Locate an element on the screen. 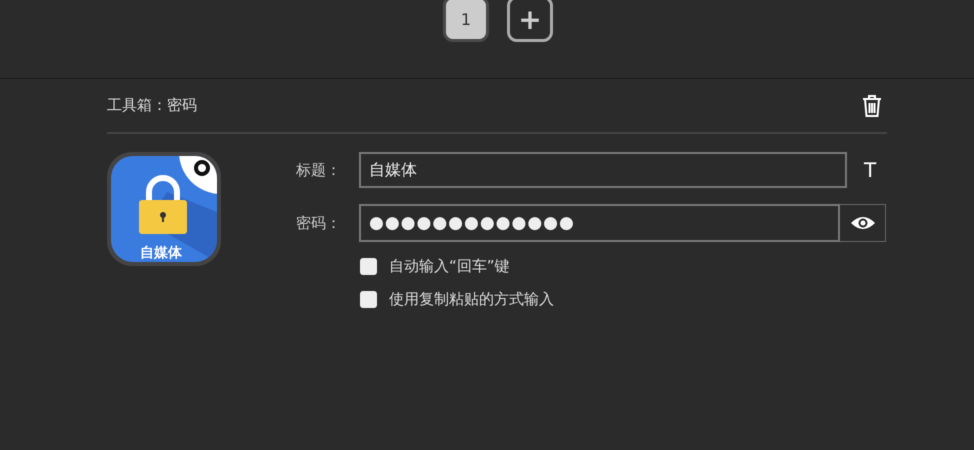 The width and height of the screenshot is (974, 450). page-tab: 1 is located at coordinates (466, 21).